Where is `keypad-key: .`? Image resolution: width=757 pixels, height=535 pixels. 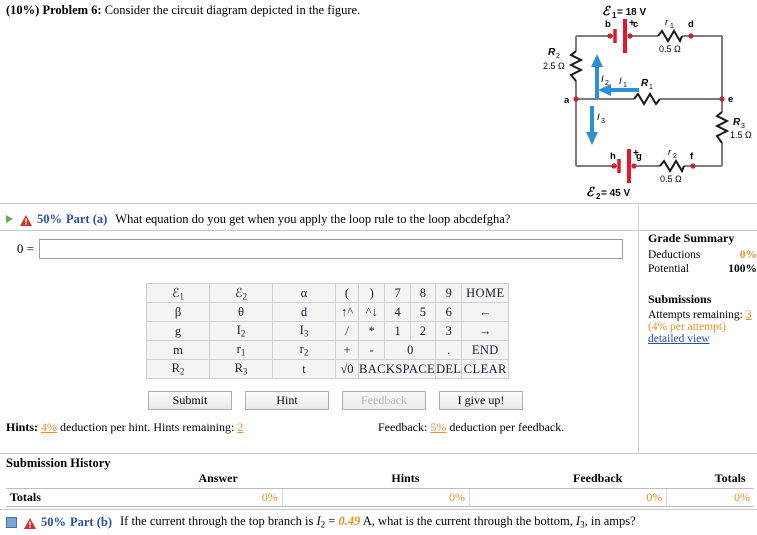 keypad-key: . is located at coordinates (449, 350).